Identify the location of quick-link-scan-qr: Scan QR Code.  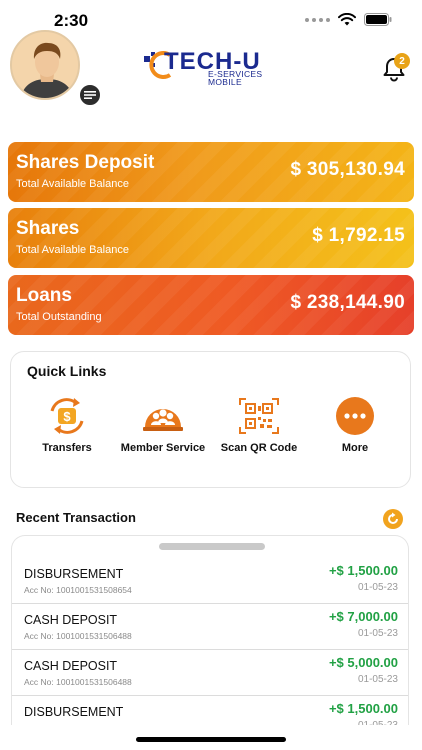
(259, 431).